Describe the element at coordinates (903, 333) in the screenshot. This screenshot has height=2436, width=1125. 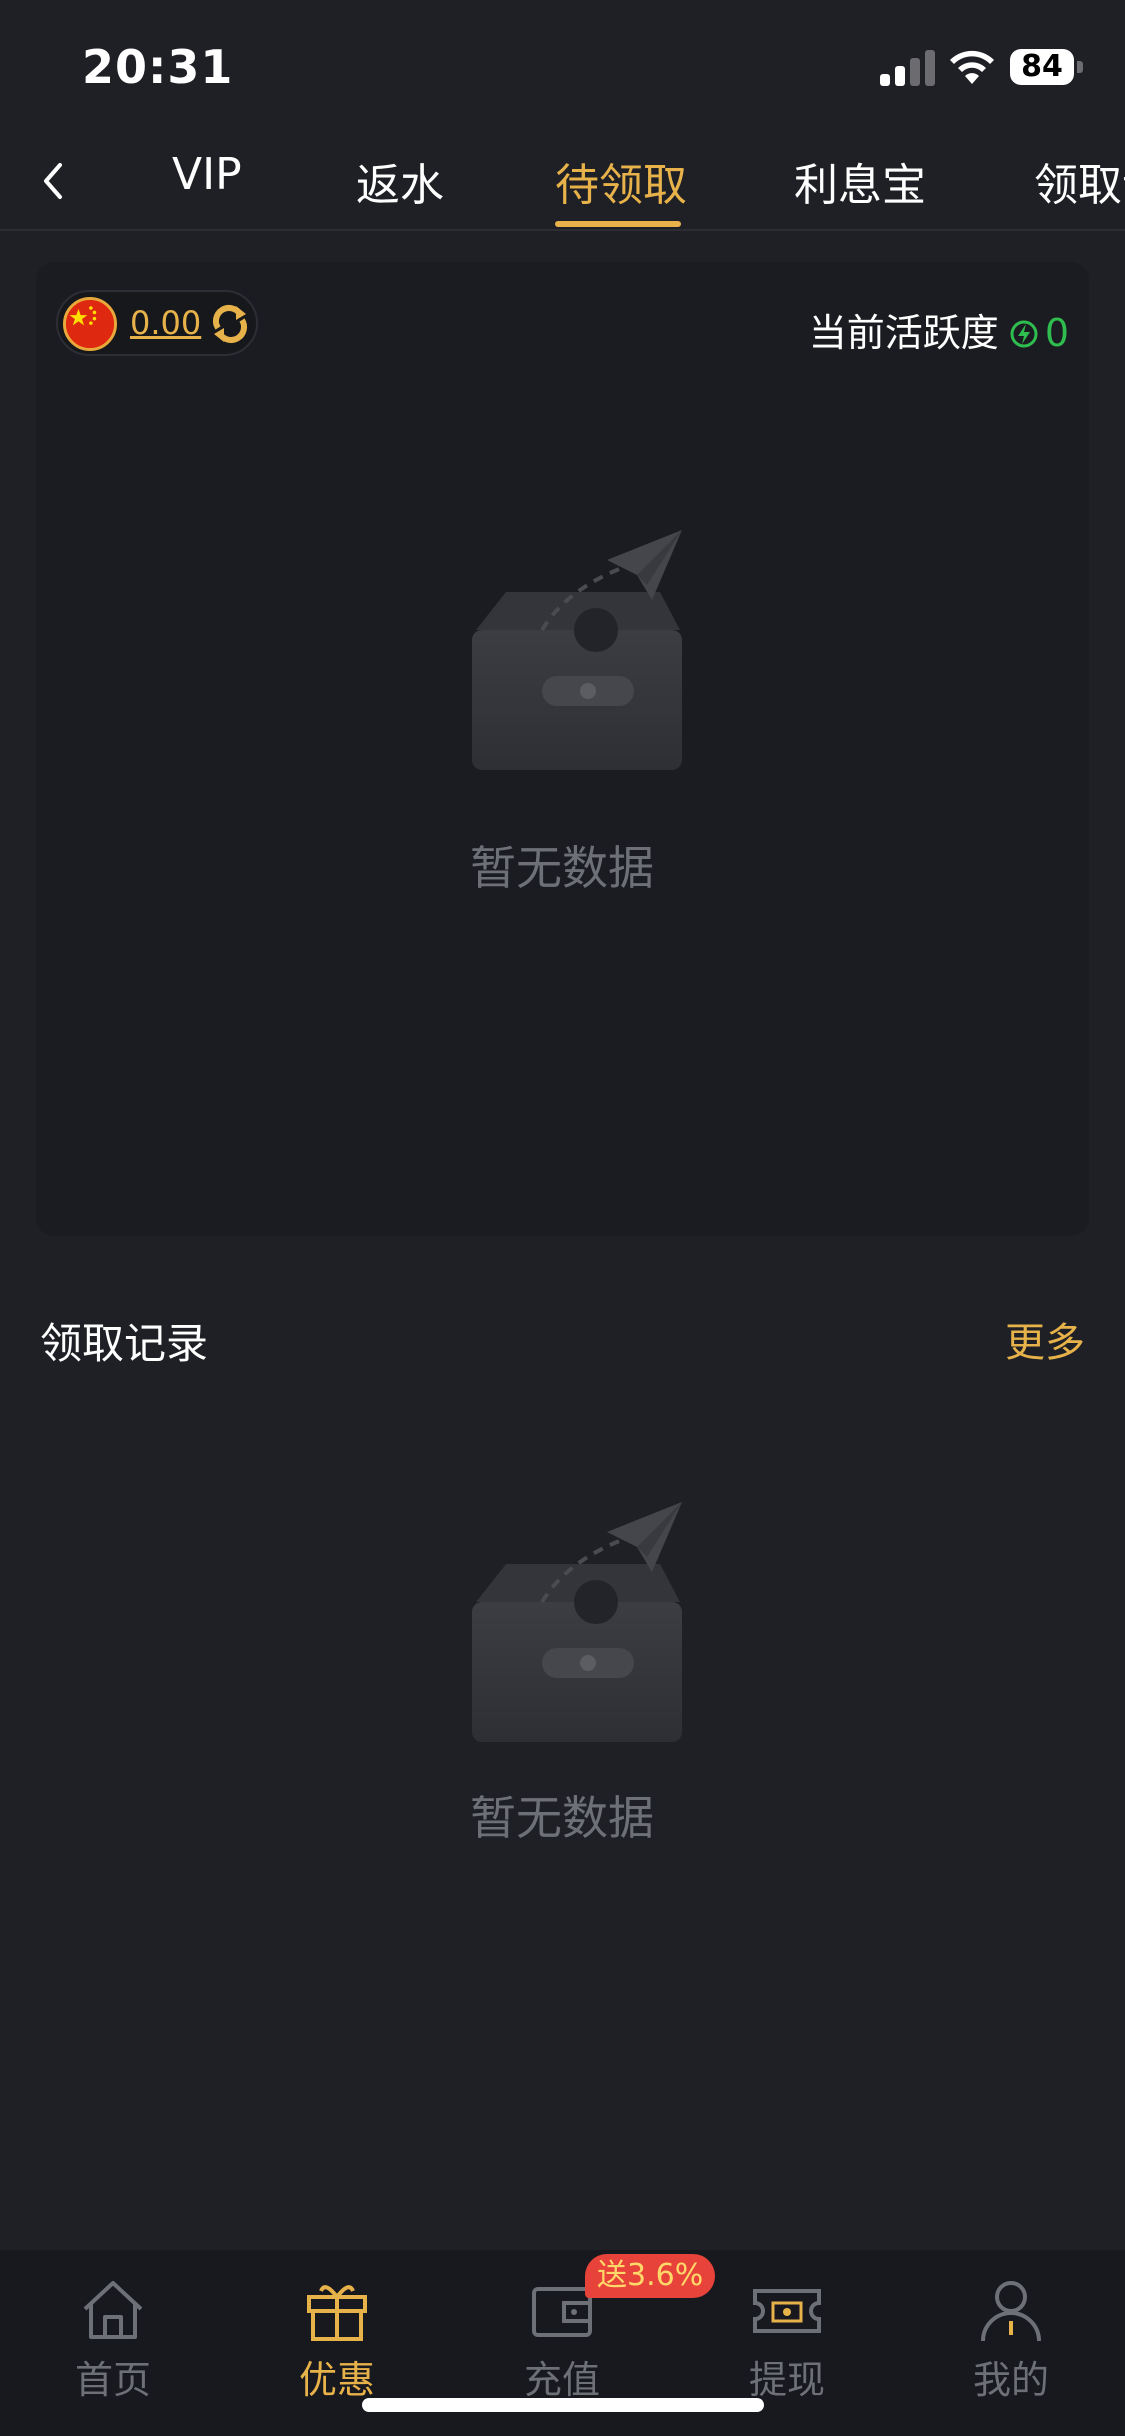
I see `activity-label: 当前活跃度` at that location.